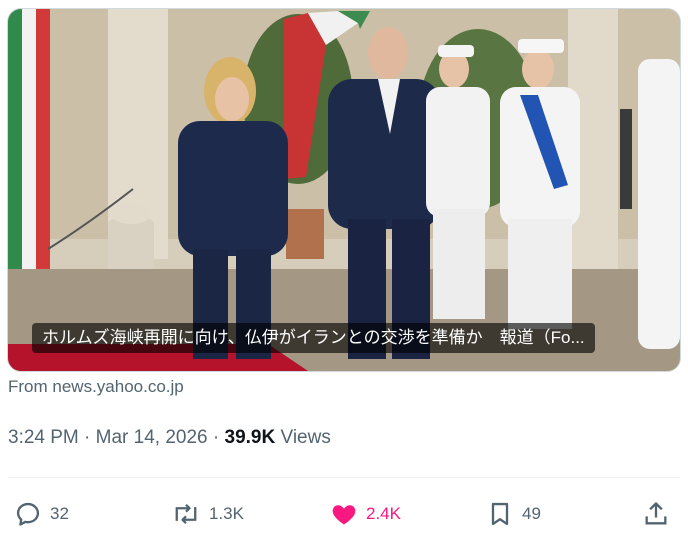 This screenshot has width=688, height=537. Describe the element at coordinates (383, 513) in the screenshot. I see `like-count: 2.4K` at that location.